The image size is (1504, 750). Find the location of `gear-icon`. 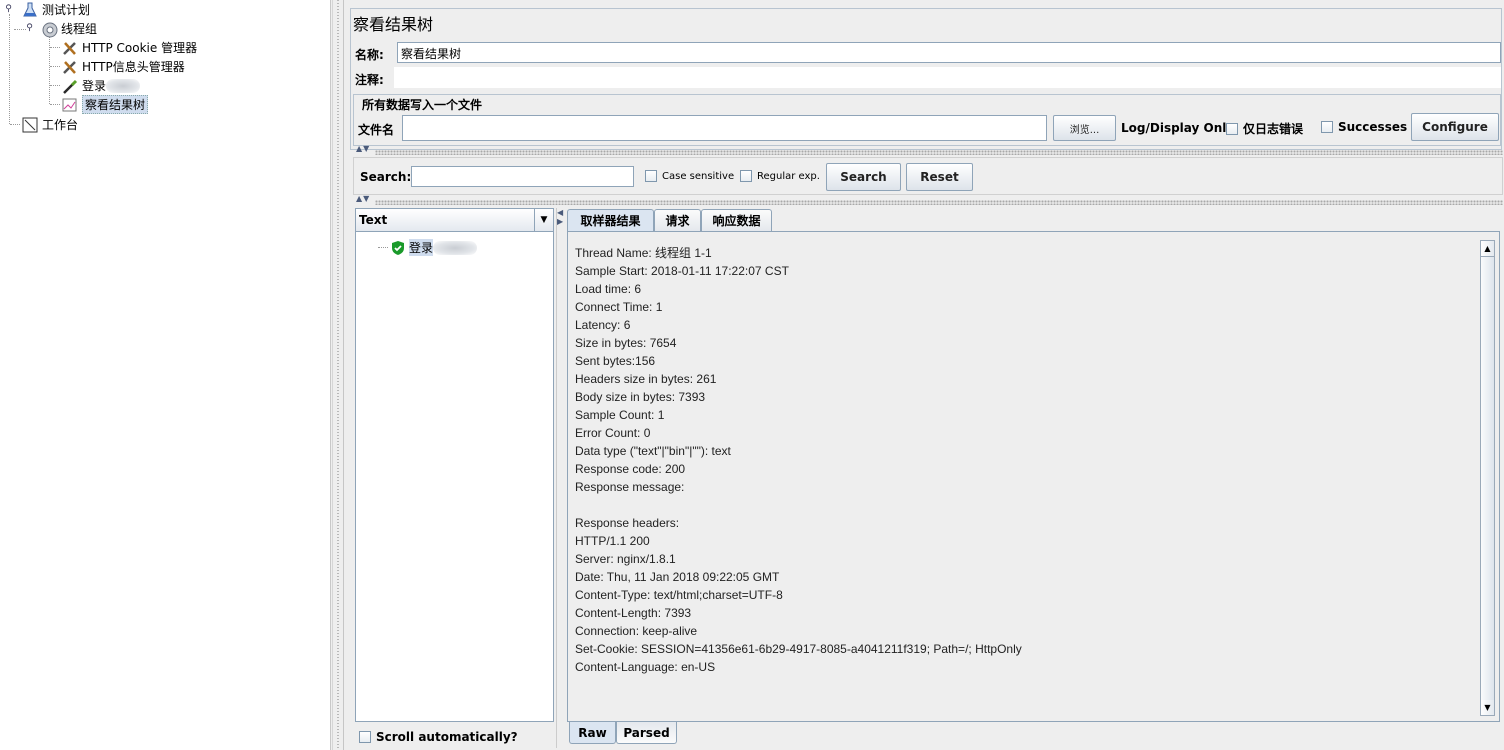

gear-icon is located at coordinates (49, 29).